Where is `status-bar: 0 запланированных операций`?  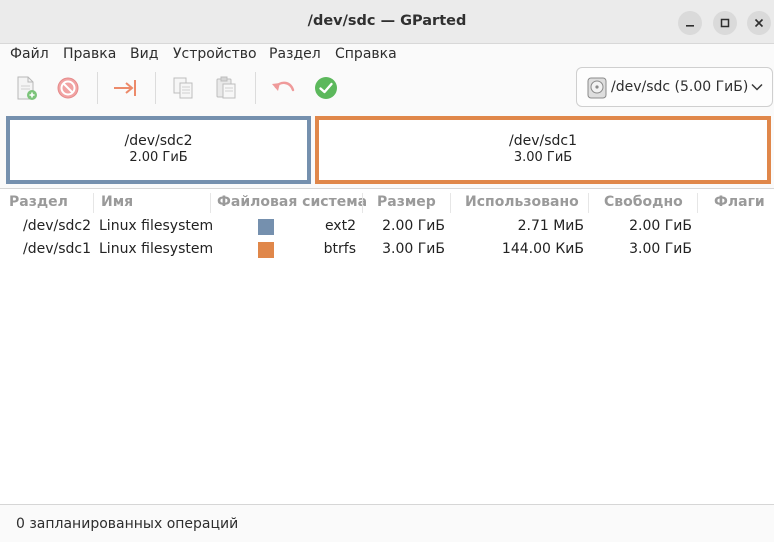 status-bar: 0 запланированных операций is located at coordinates (387, 523).